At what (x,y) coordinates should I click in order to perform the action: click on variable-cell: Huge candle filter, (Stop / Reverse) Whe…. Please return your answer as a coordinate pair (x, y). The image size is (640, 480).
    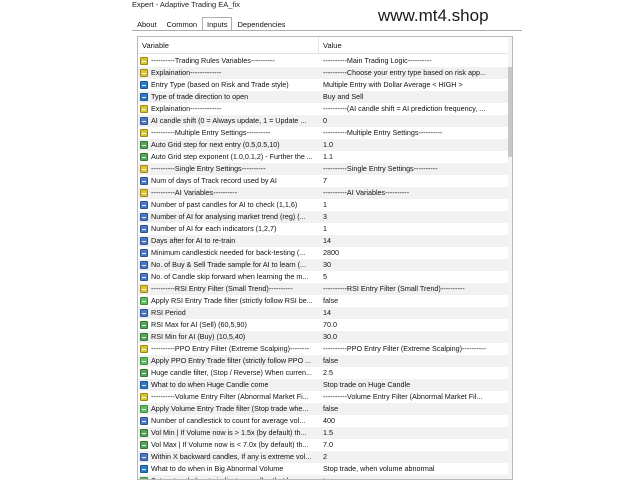
    Looking at the image, I should click on (228, 373).